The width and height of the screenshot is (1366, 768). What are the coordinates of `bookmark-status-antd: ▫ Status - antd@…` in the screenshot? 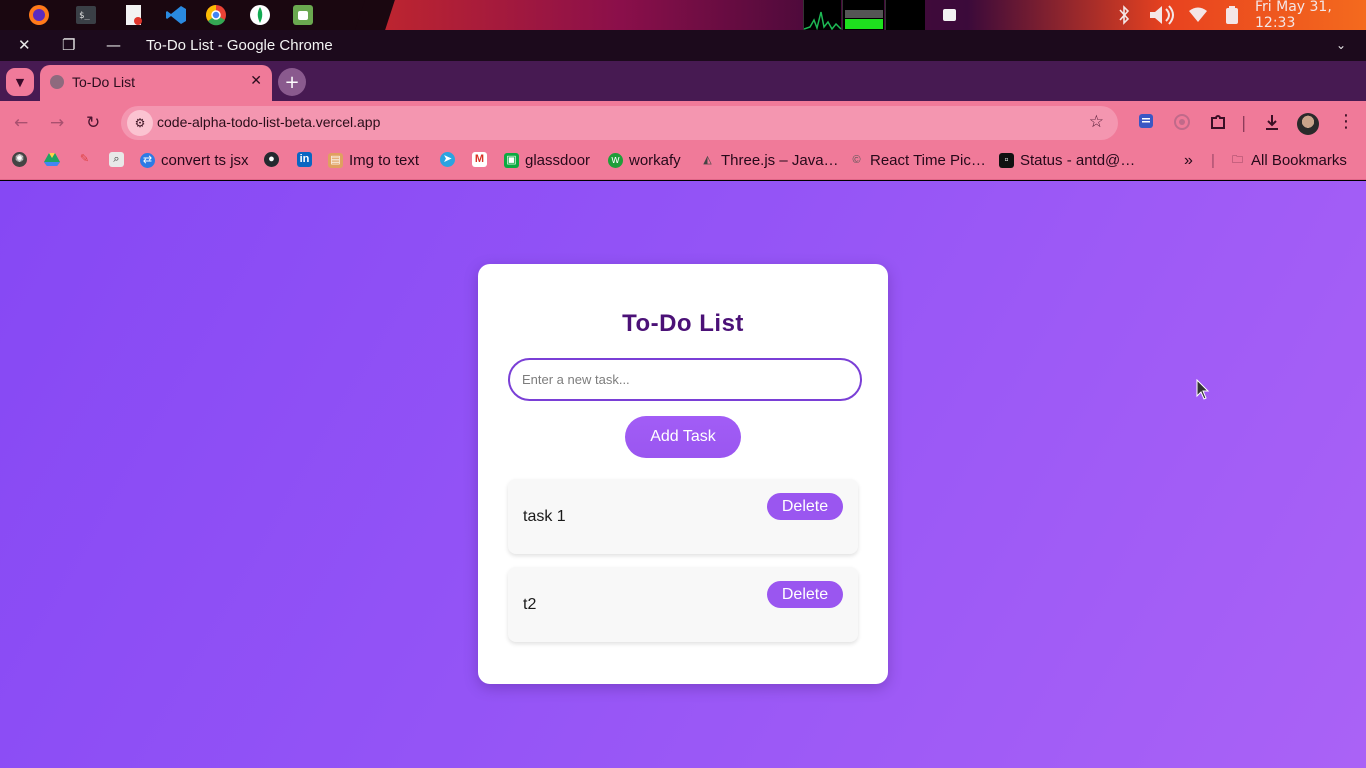 It's located at (1067, 160).